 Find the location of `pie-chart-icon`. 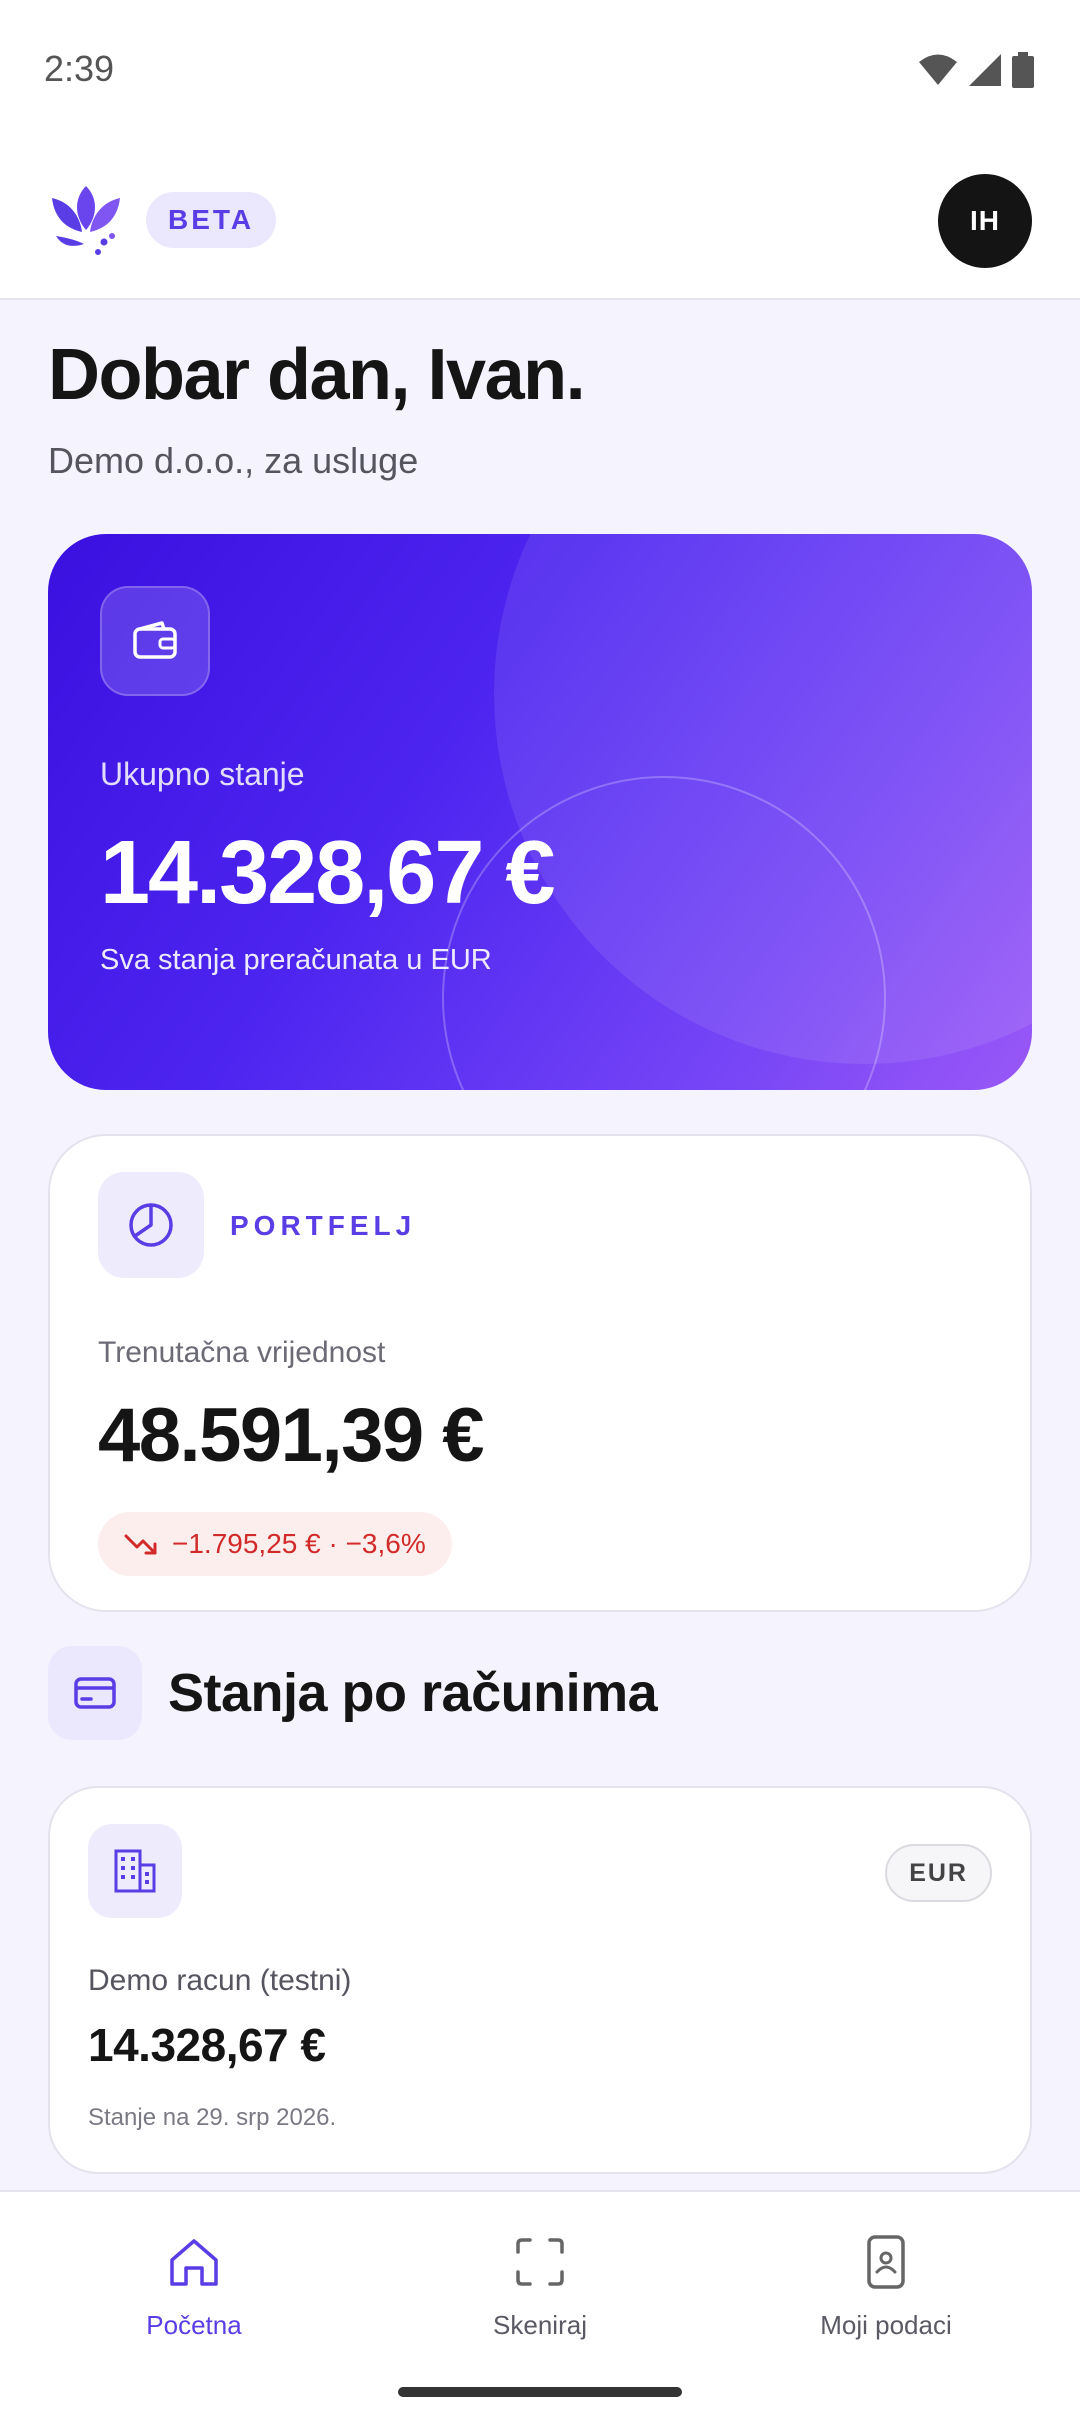

pie-chart-icon is located at coordinates (151, 1225).